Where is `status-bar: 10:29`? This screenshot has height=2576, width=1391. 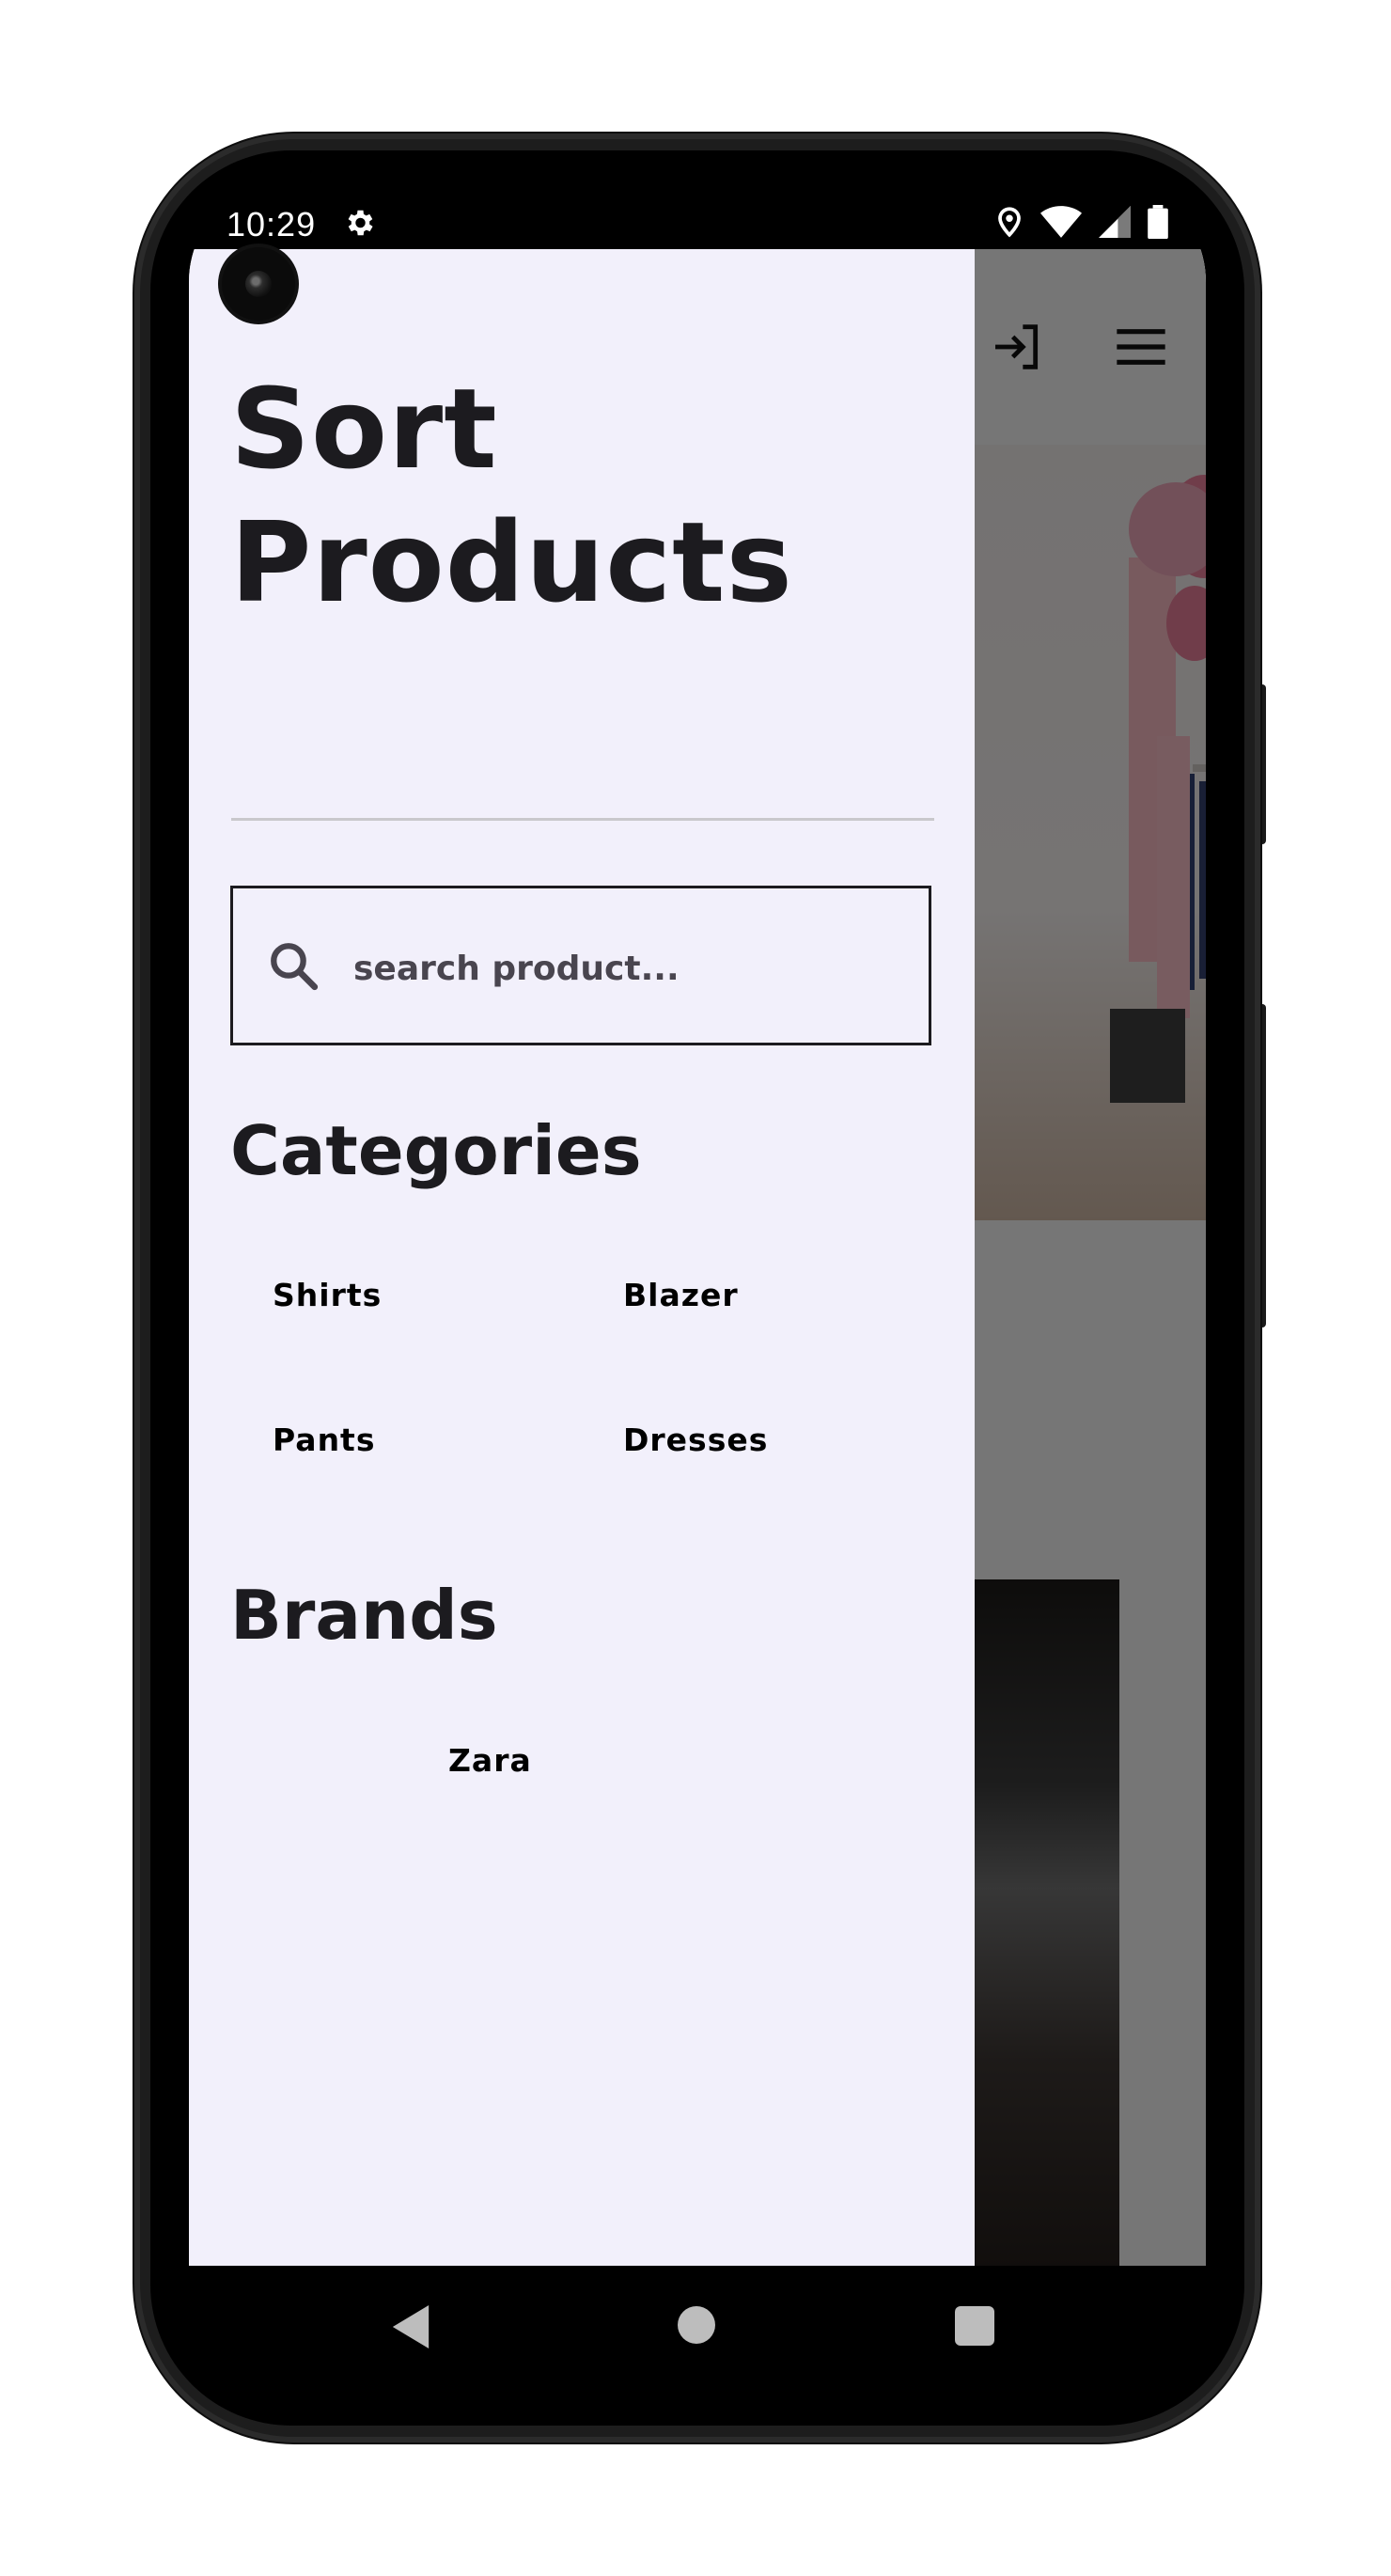 status-bar: 10:29 is located at coordinates (697, 214).